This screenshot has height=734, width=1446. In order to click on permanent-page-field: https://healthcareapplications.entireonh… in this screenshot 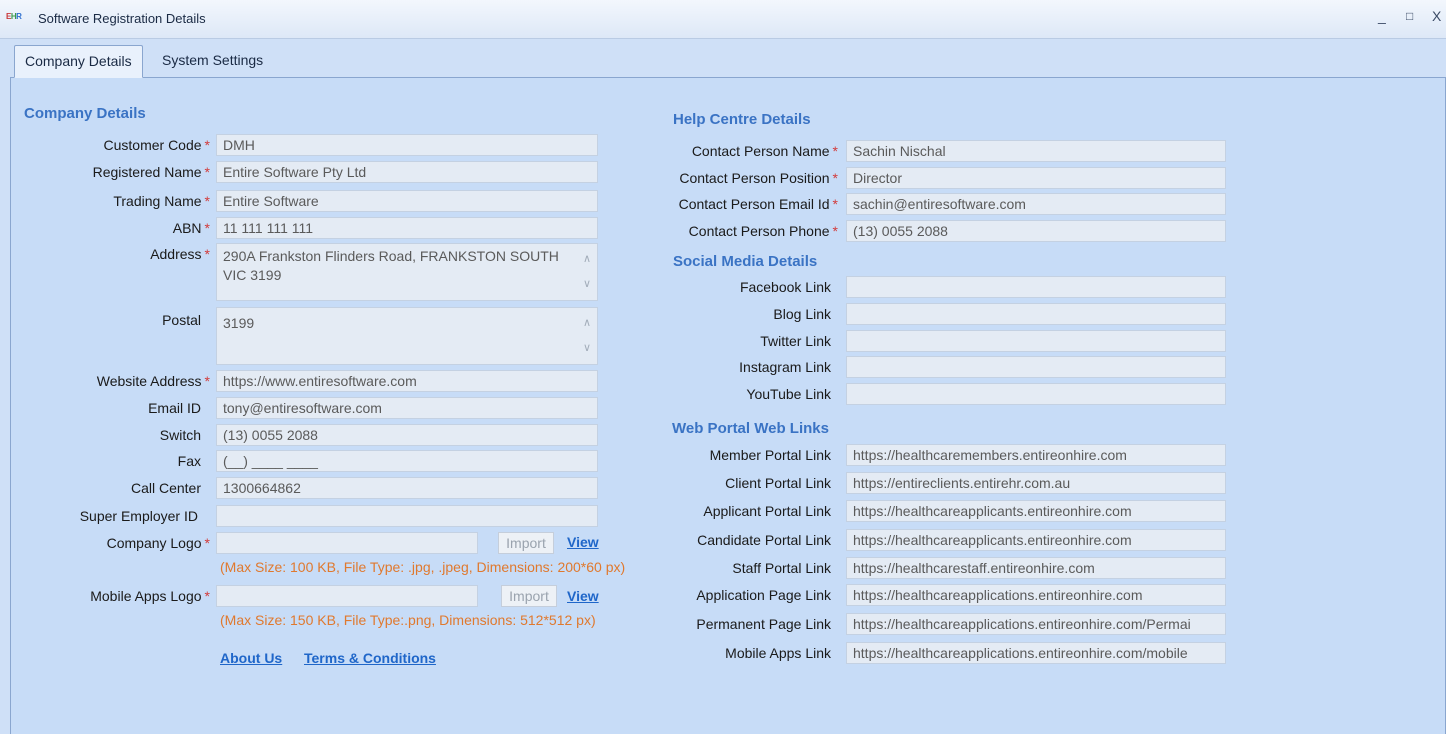, I will do `click(1036, 624)`.